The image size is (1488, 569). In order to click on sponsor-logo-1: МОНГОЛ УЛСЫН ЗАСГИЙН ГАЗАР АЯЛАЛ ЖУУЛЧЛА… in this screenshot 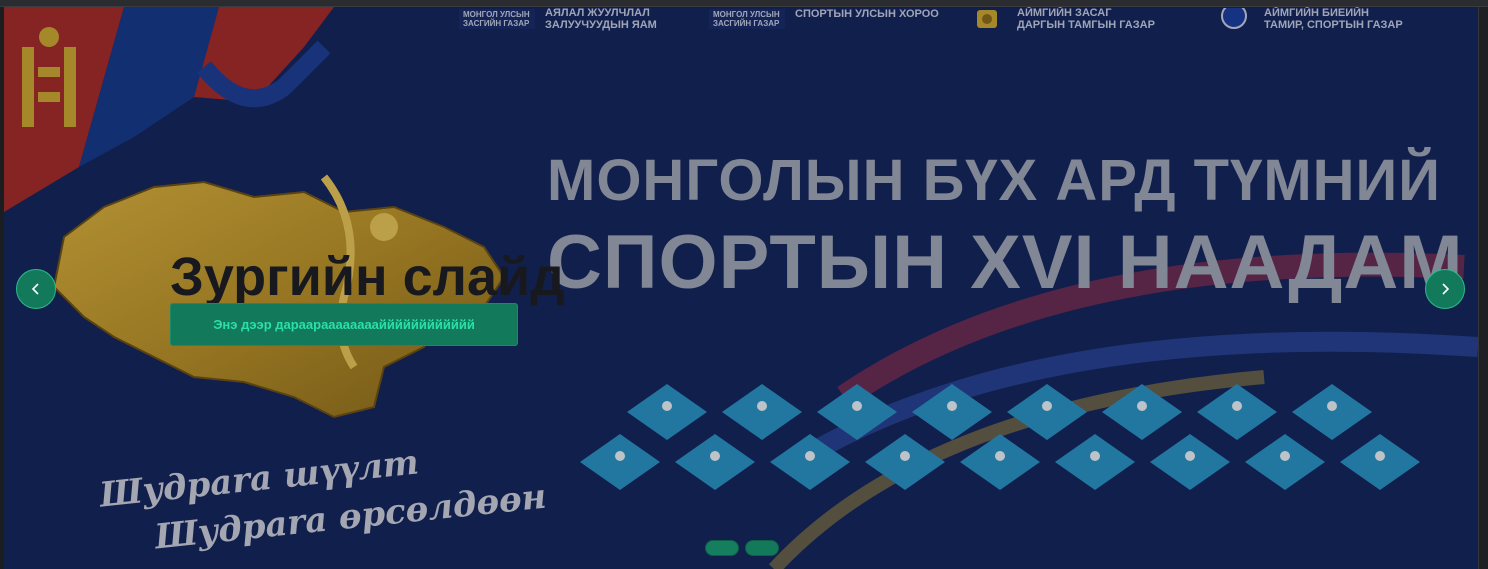, I will do `click(558, 19)`.